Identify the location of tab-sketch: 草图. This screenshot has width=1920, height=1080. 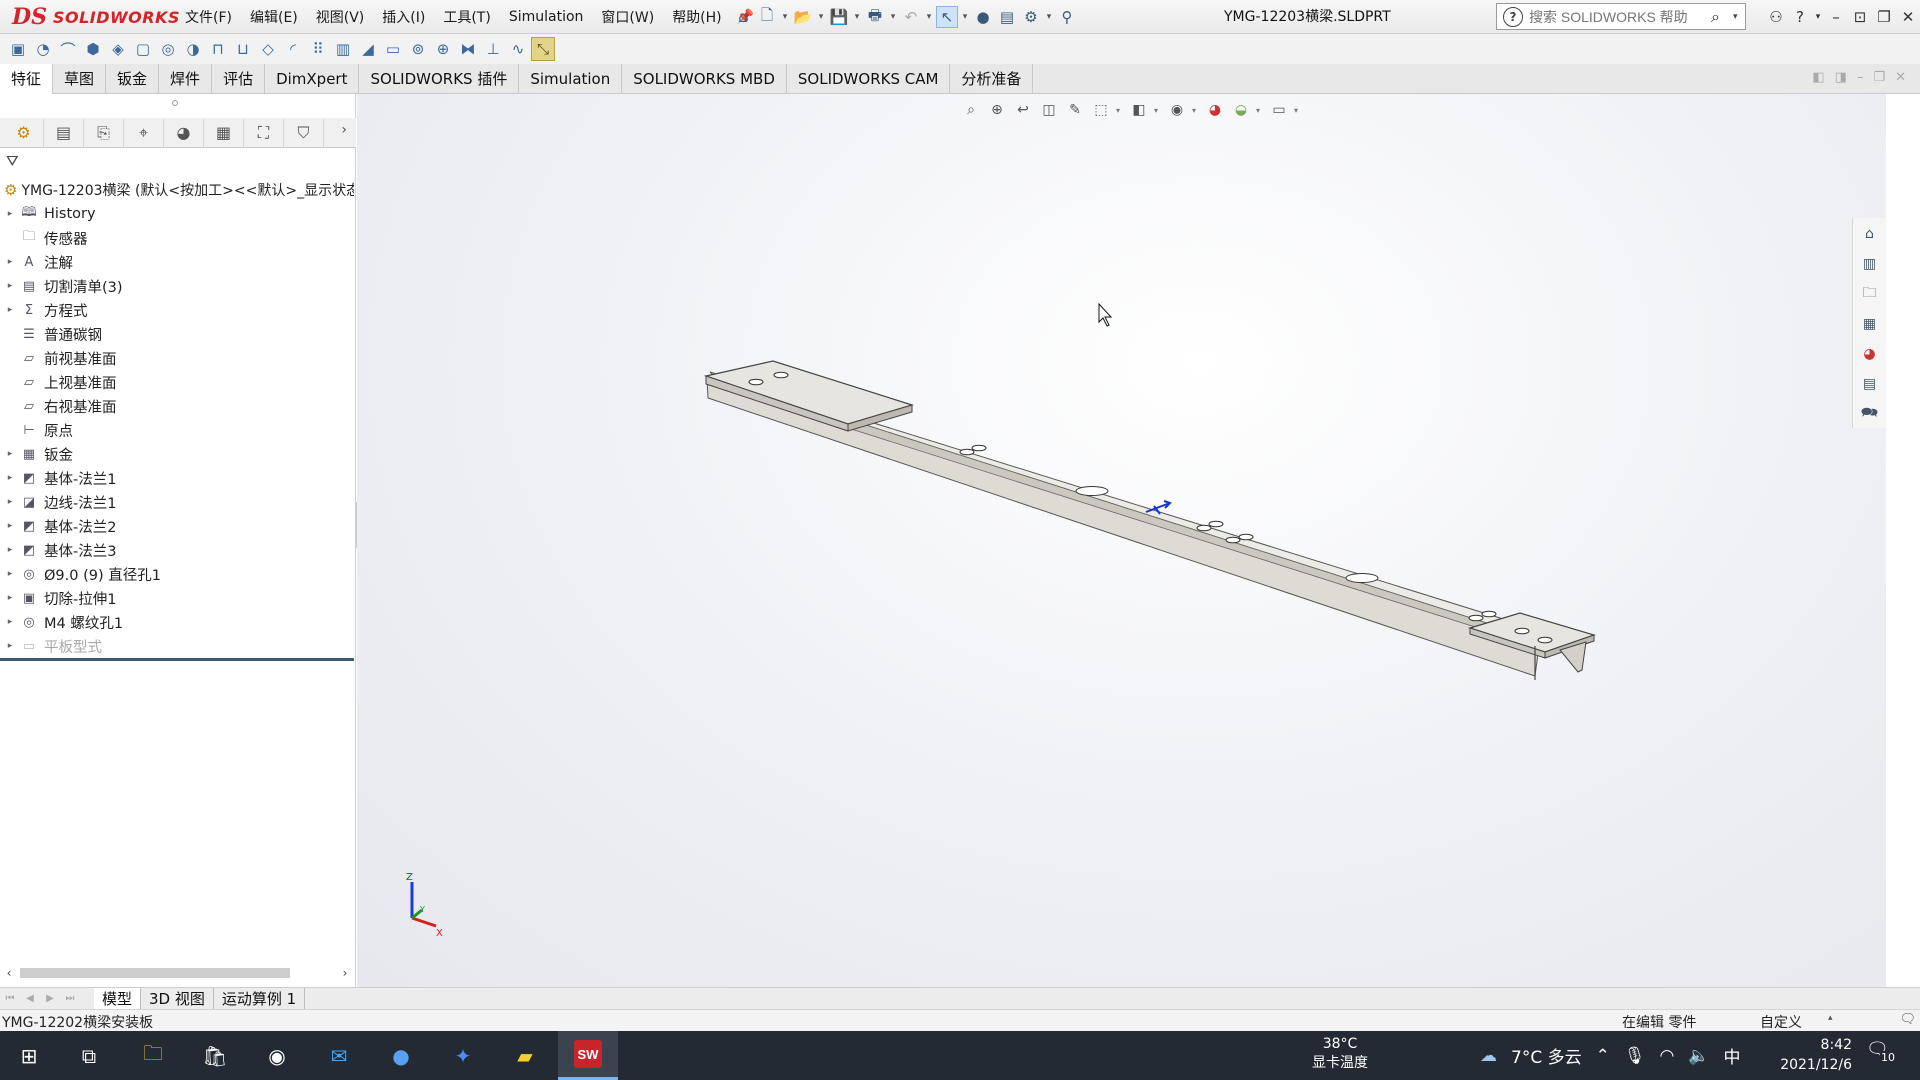
(80, 79).